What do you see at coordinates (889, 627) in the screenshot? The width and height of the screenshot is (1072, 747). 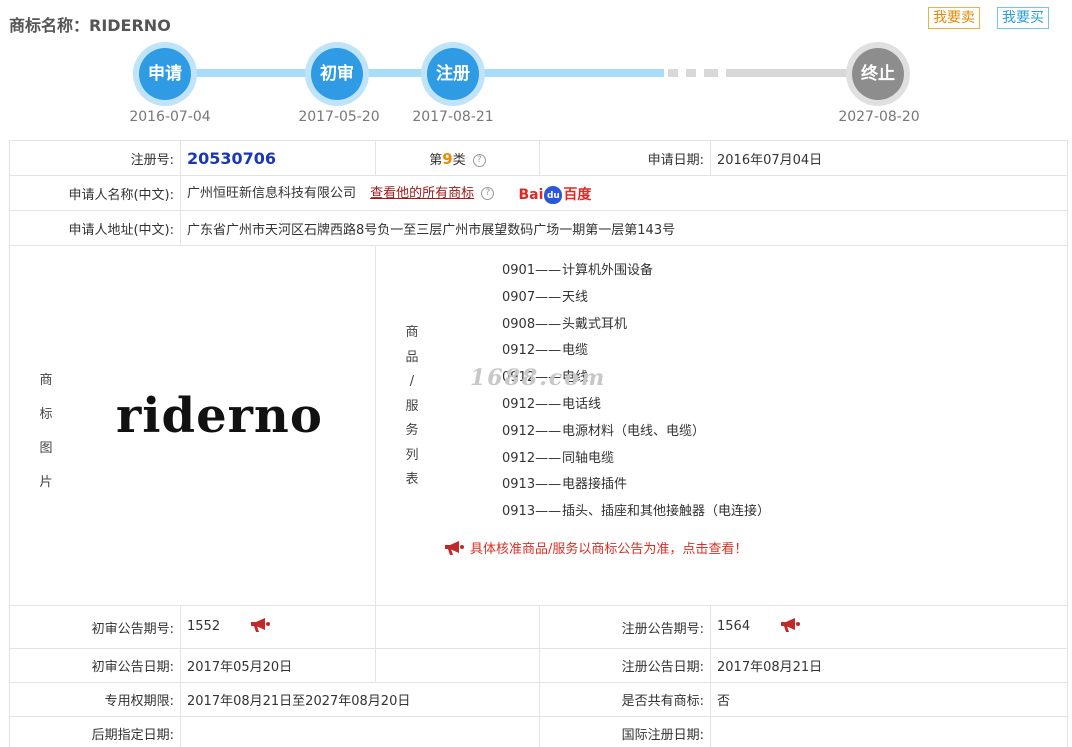 I see `reg-pub-no-cell: 1564` at bounding box center [889, 627].